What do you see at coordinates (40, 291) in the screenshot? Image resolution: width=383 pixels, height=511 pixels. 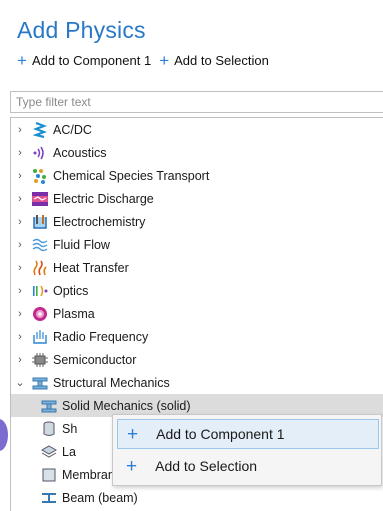 I see `optics-icon` at bounding box center [40, 291].